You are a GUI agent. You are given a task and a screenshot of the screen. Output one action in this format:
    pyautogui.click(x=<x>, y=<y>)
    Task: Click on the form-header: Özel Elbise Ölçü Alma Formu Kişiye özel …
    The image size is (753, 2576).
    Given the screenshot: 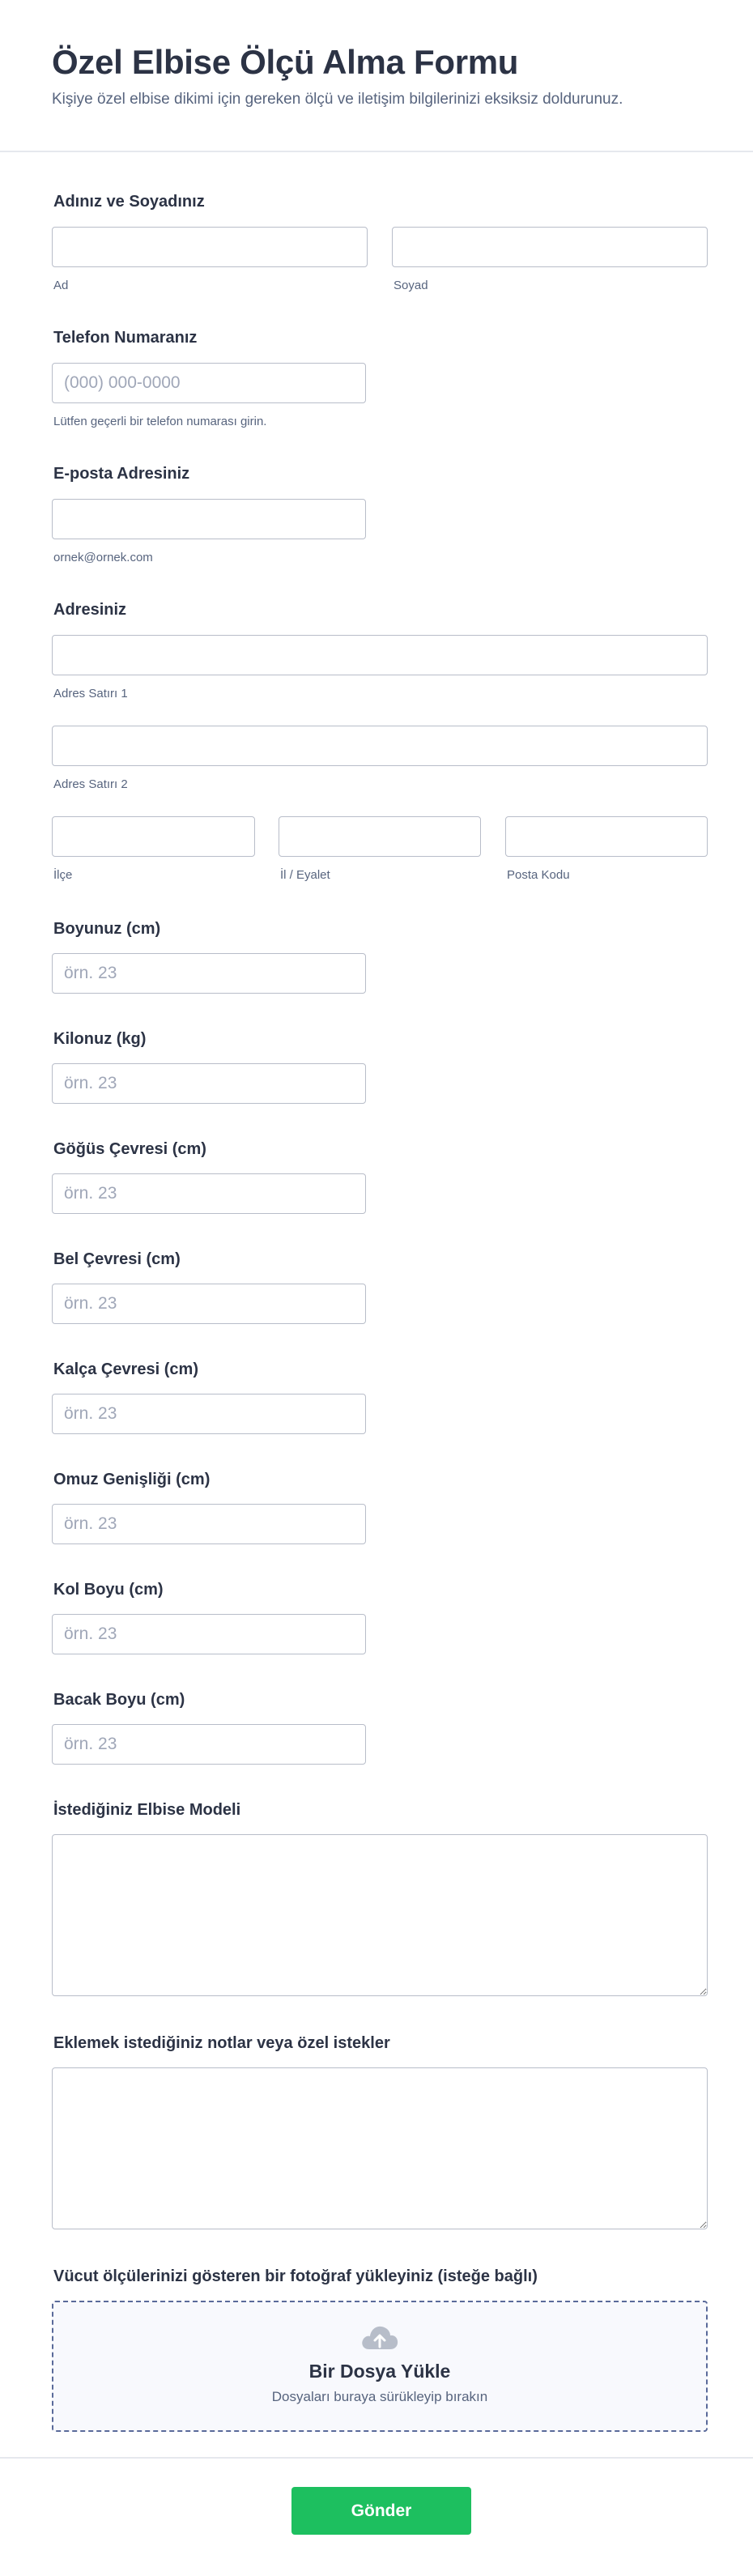 What is the action you would take?
    pyautogui.click(x=376, y=76)
    